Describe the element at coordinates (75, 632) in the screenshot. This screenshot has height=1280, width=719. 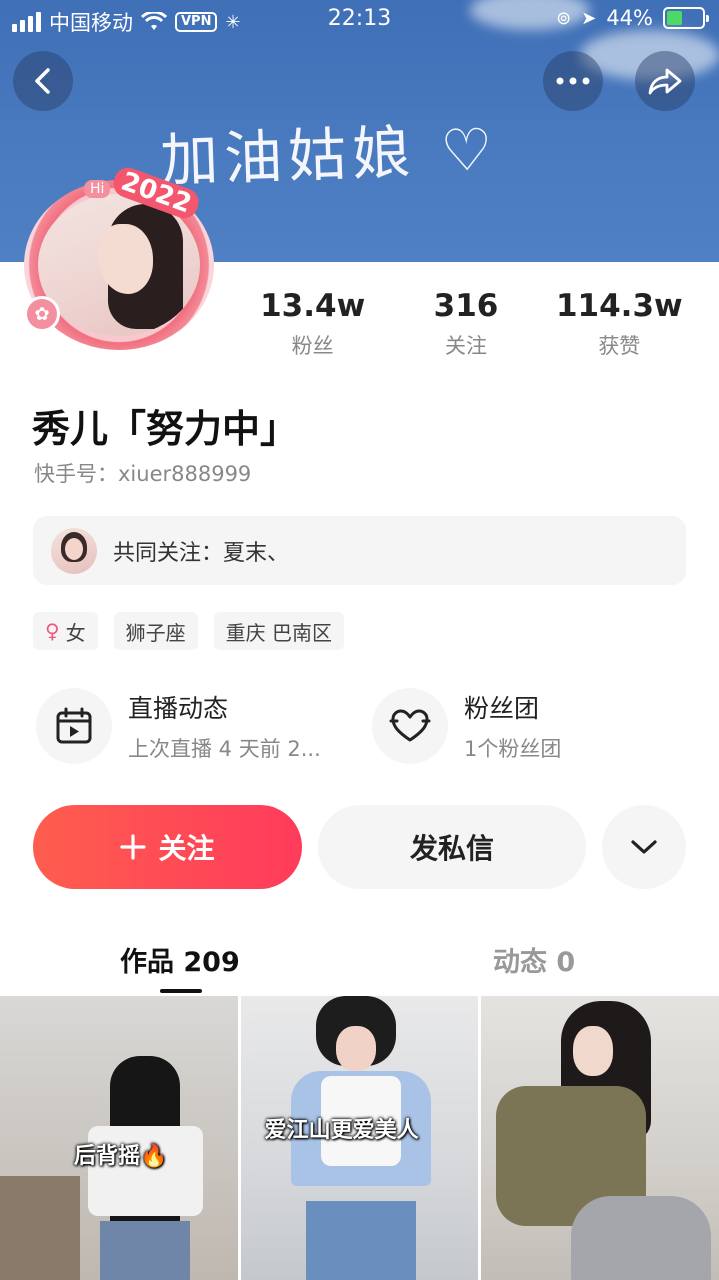
I see `tag-gender-label: 女` at that location.